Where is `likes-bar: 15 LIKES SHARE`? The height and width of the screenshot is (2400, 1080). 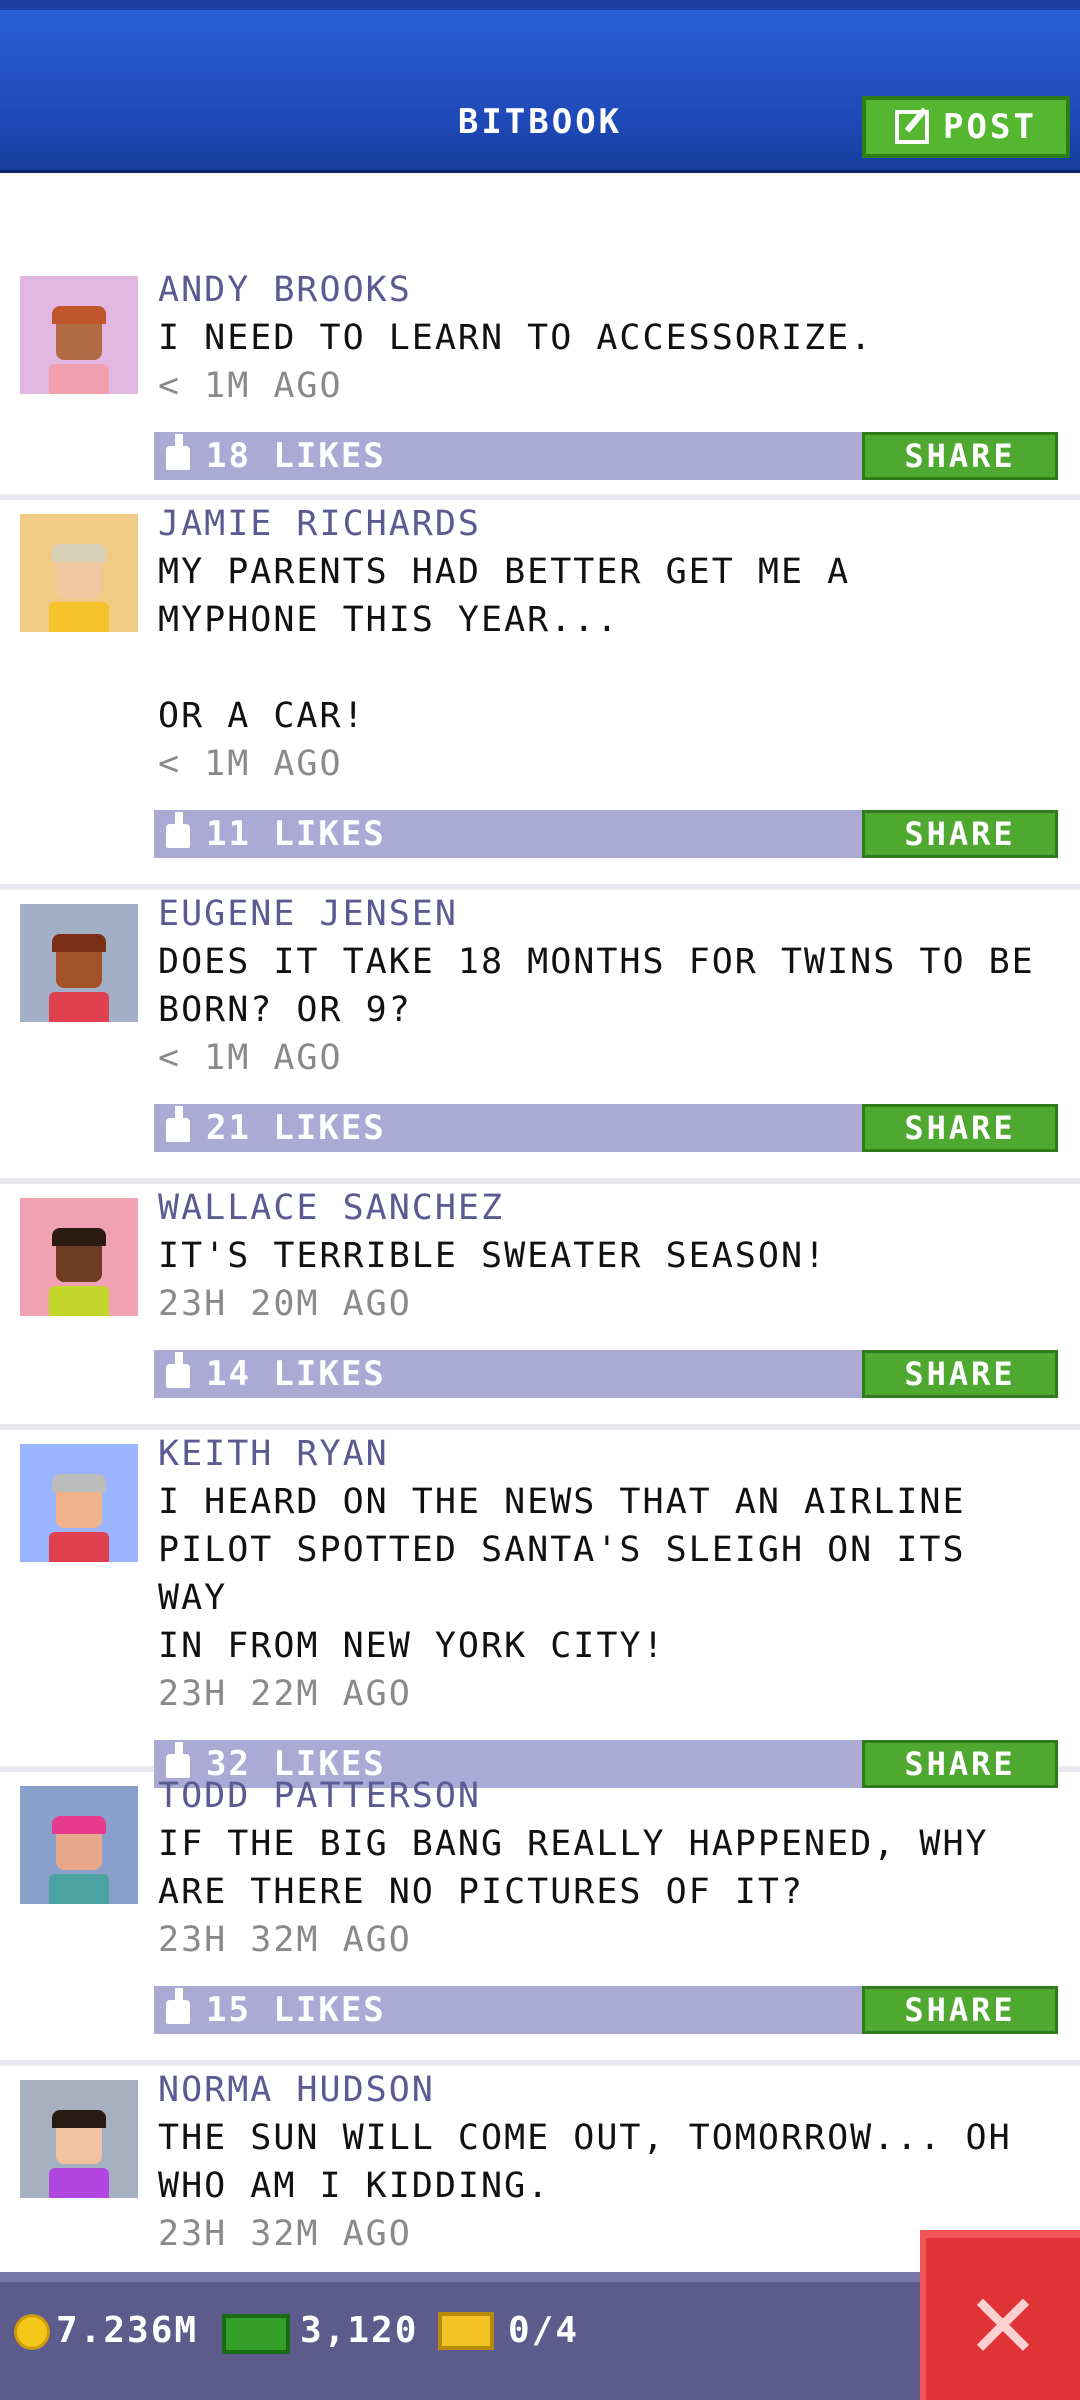
likes-bar: 15 LIKES SHARE is located at coordinates (606, 2010).